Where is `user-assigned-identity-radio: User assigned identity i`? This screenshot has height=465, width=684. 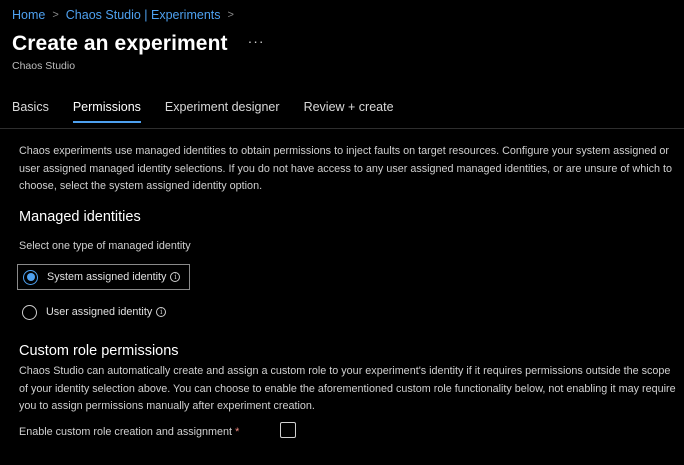 user-assigned-identity-radio: User assigned identity i is located at coordinates (94, 312).